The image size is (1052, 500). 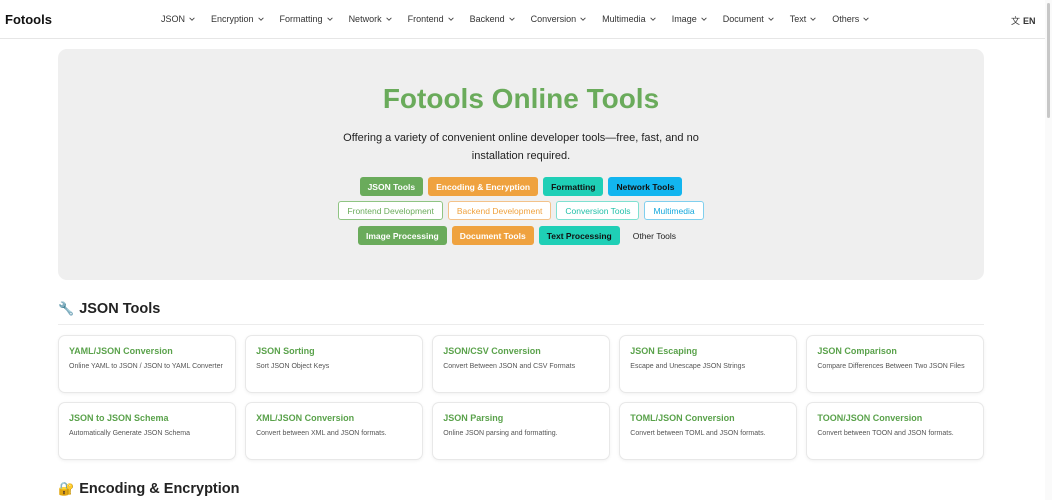 I want to click on section-heading-json: 🔧 JSON Tools, so click(x=109, y=309).